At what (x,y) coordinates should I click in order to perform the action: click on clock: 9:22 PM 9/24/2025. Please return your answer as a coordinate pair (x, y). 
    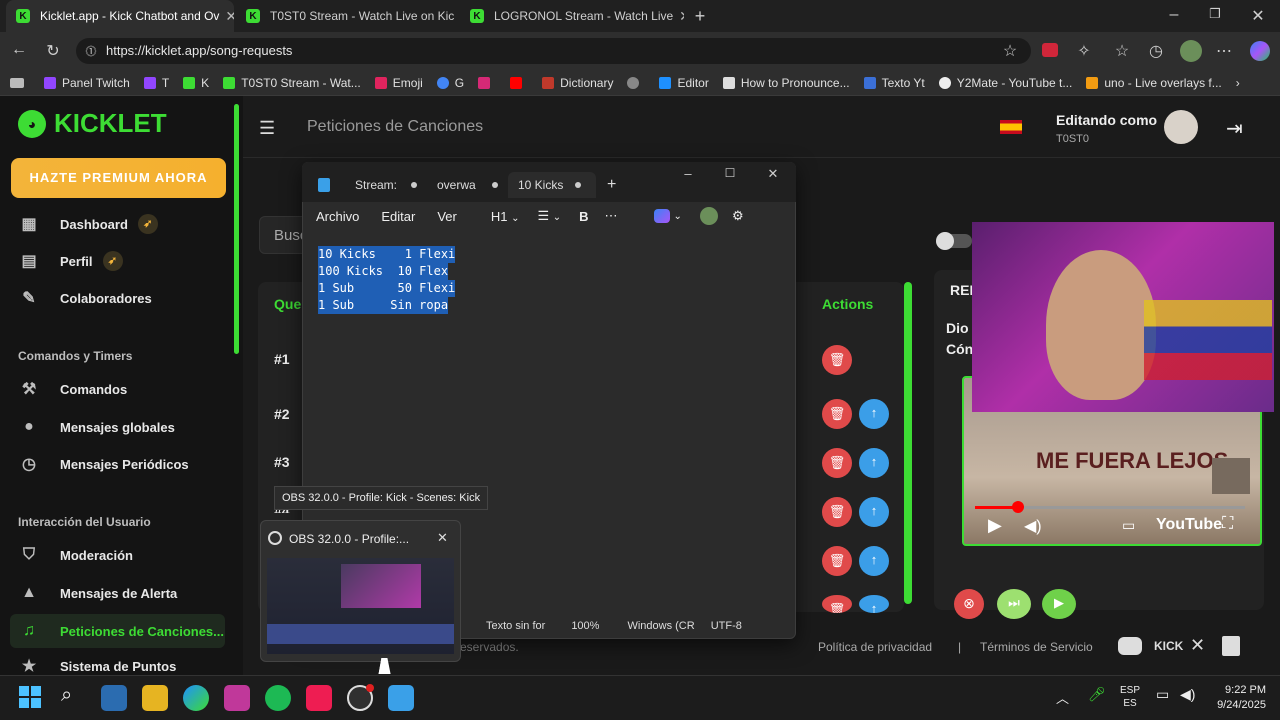
    Looking at the image, I should click on (1239, 698).